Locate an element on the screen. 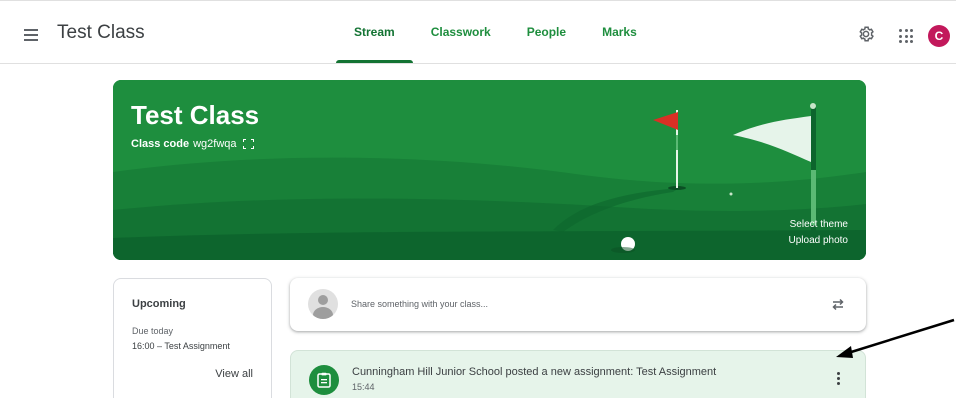 Image resolution: width=956 pixels, height=398 pixels. tab-stream: Stream is located at coordinates (374, 32).